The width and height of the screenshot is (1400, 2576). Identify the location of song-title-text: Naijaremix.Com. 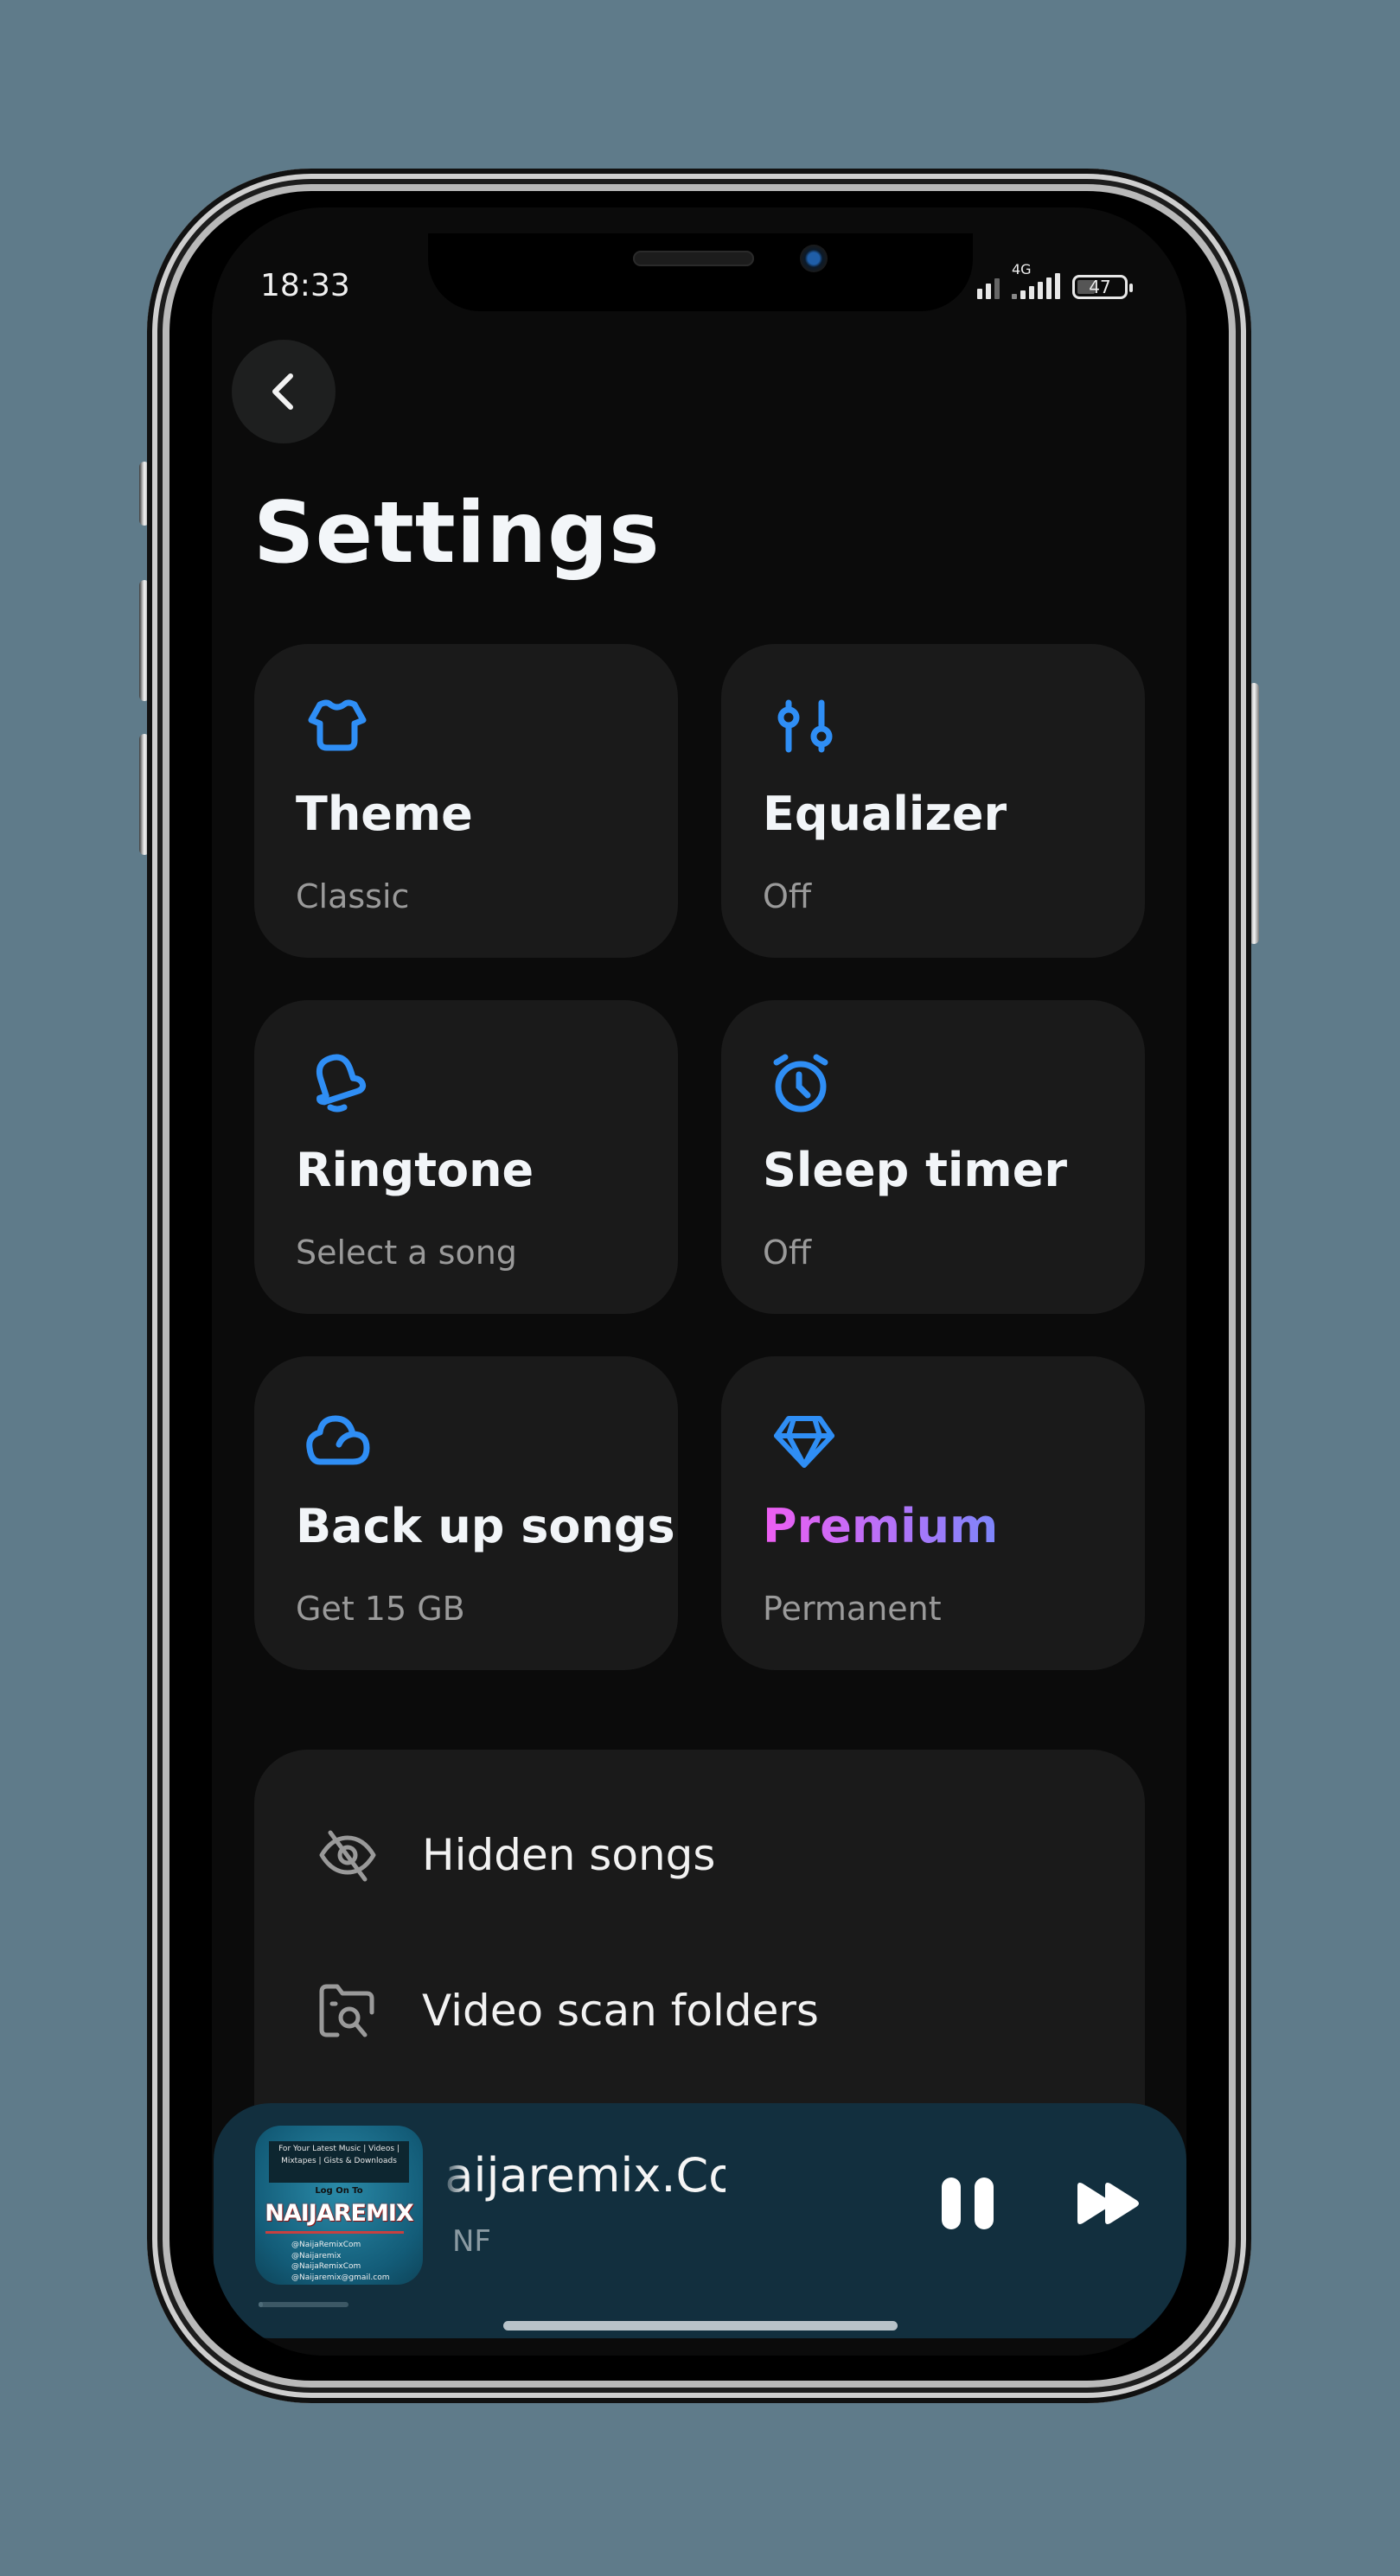
(583, 2175).